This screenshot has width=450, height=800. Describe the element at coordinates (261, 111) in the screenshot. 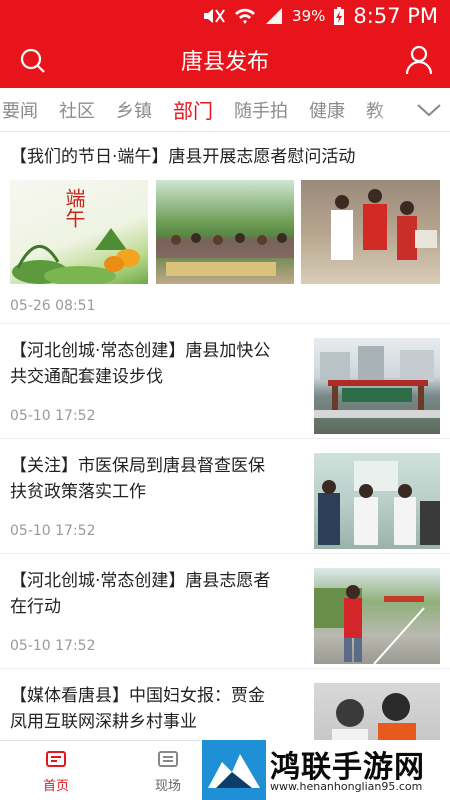

I see `tab-snapshots: 随手拍` at that location.